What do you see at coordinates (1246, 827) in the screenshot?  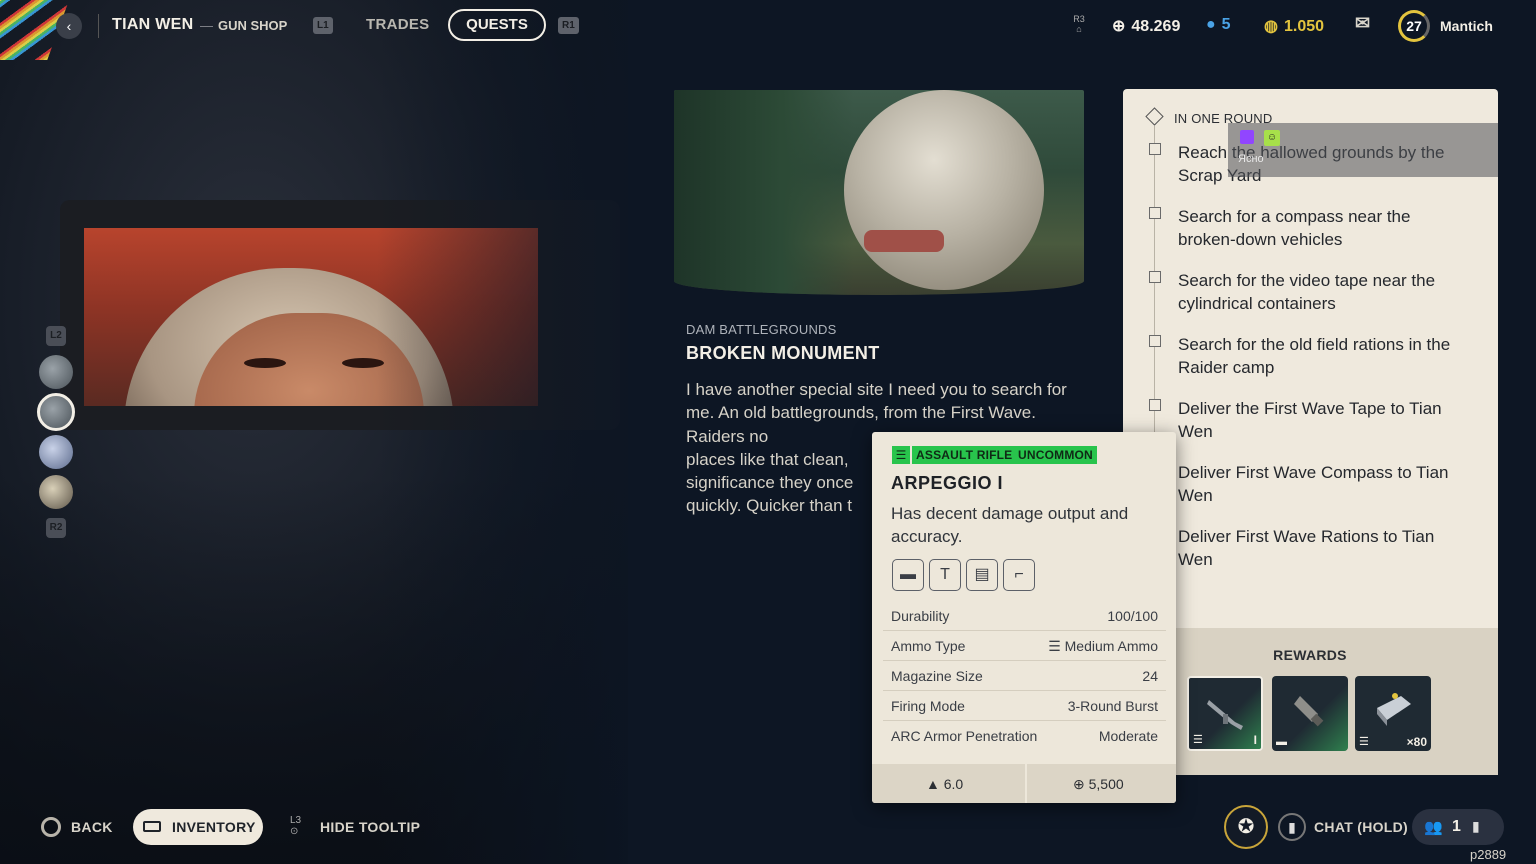 I see `emblem-icon: ✪` at bounding box center [1246, 827].